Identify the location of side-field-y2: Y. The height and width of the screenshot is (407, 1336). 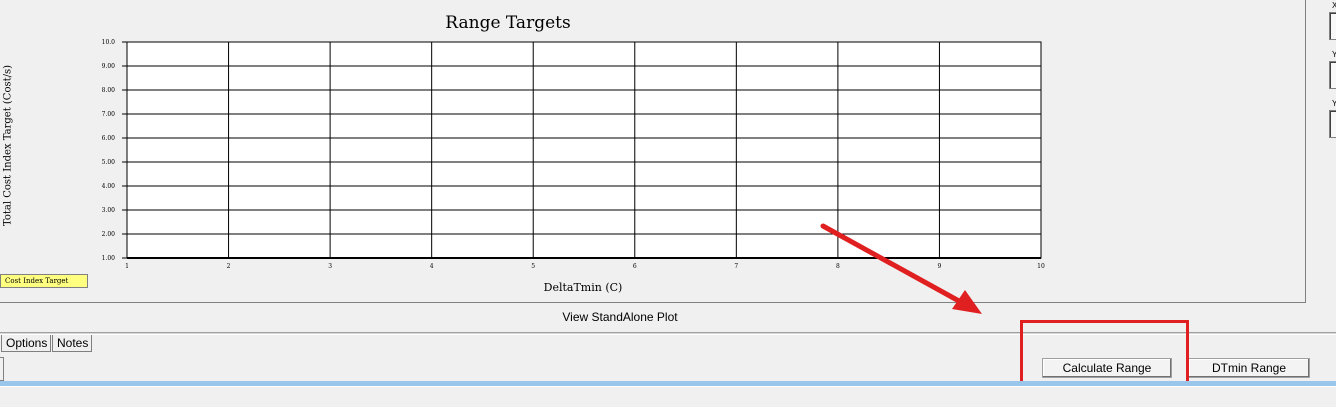
(1329, 118).